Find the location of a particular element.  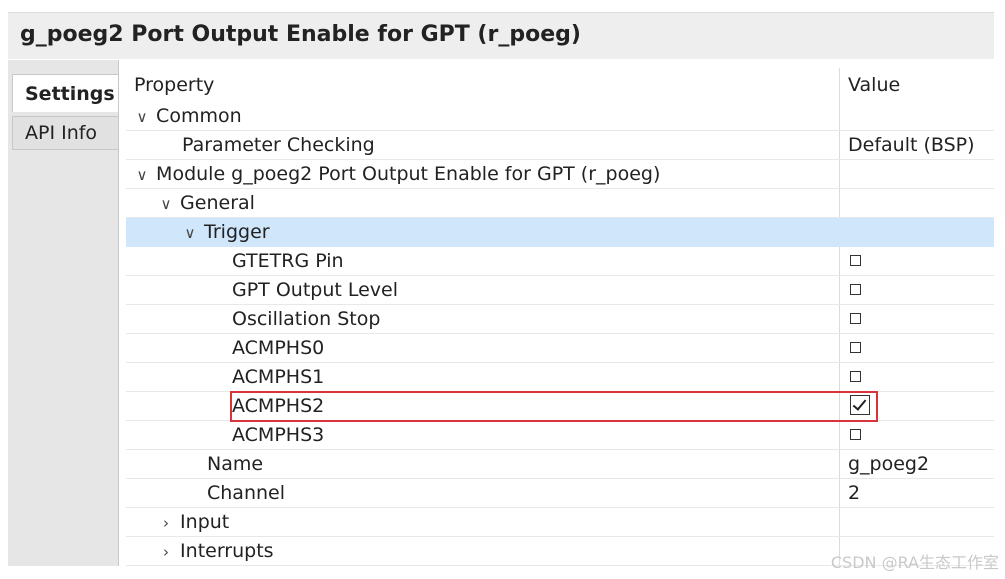

tree-row: GTETRG Pin is located at coordinates (560, 261).